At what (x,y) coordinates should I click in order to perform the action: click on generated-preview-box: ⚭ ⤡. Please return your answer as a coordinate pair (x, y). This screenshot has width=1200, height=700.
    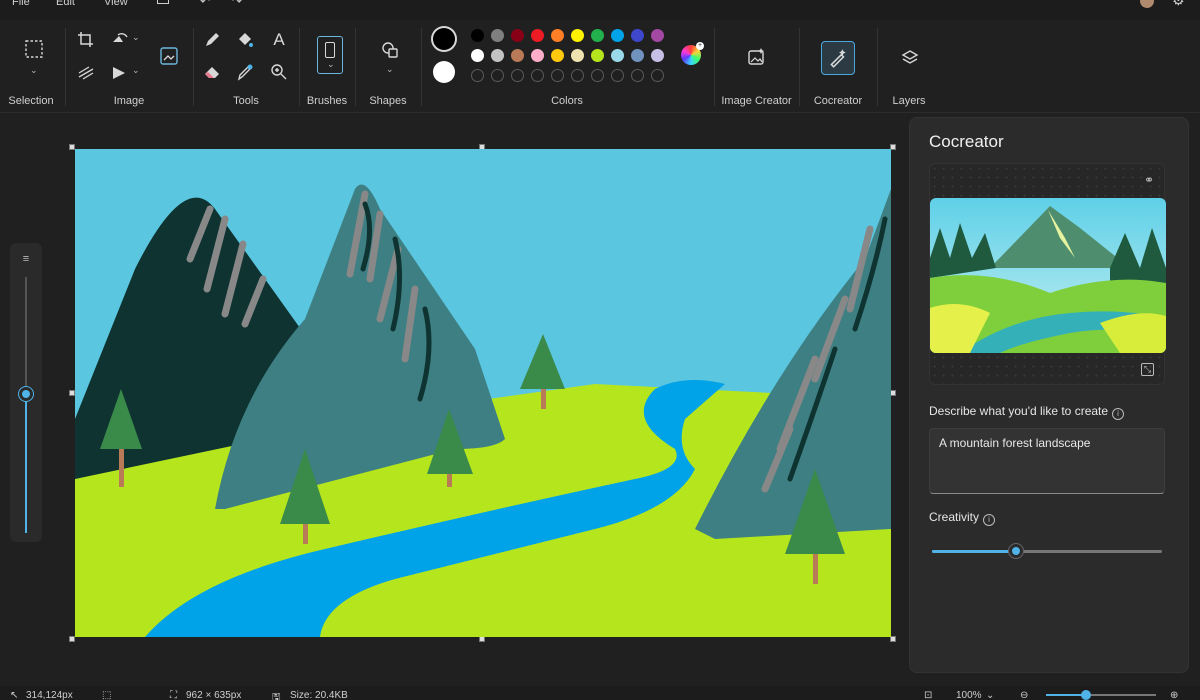
    Looking at the image, I should click on (1047, 274).